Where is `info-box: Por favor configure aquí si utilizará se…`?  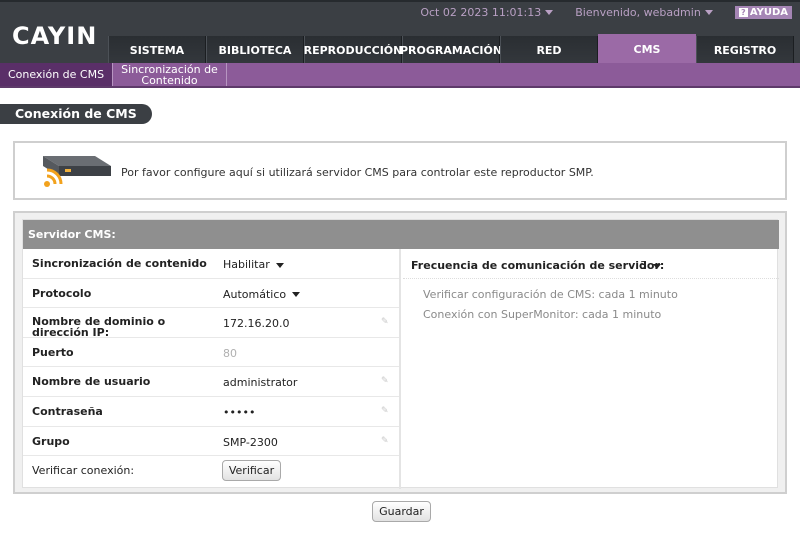
info-box: Por favor configure aquí si utilizará se… is located at coordinates (400, 170).